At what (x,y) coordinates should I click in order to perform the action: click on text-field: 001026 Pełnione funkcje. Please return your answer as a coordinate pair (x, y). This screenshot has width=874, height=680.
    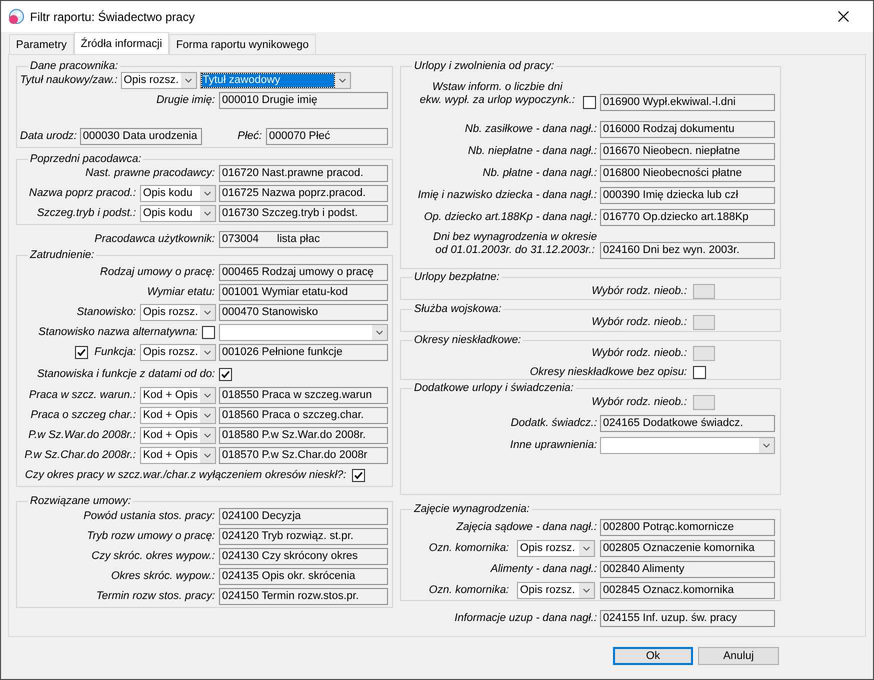
    Looking at the image, I should click on (303, 352).